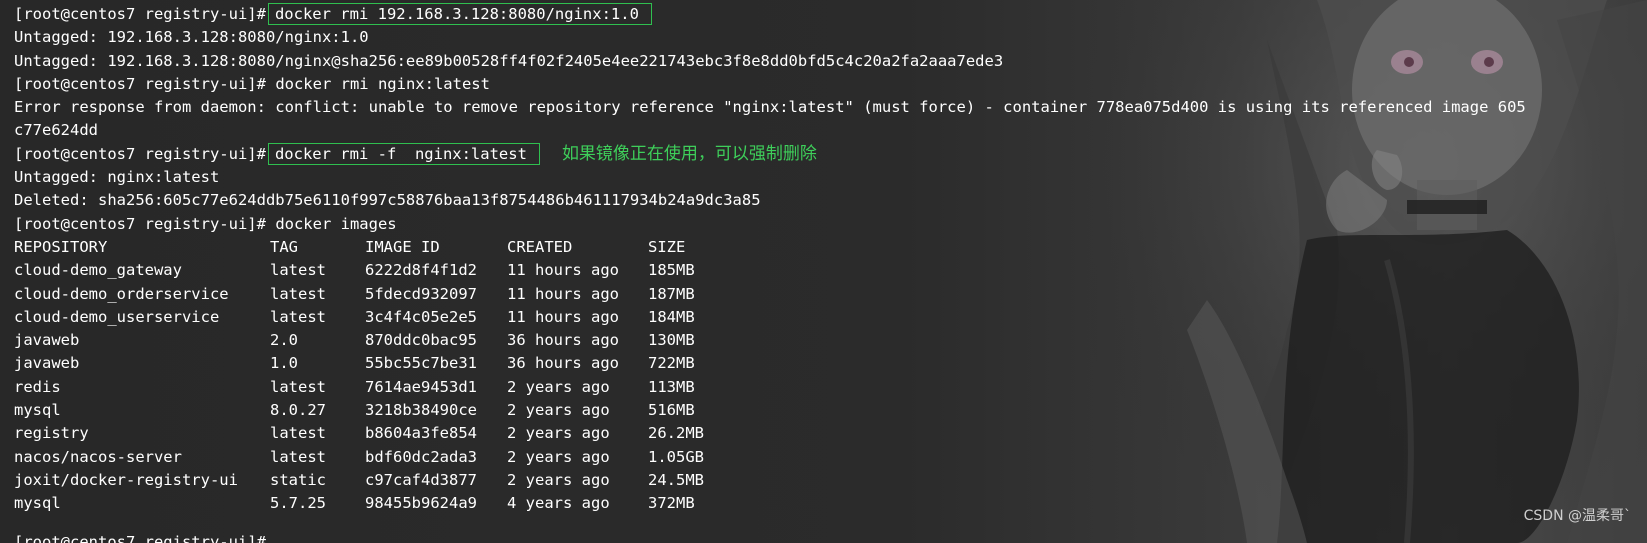  I want to click on cell-repository: cloud-demo_gateway, so click(98, 270).